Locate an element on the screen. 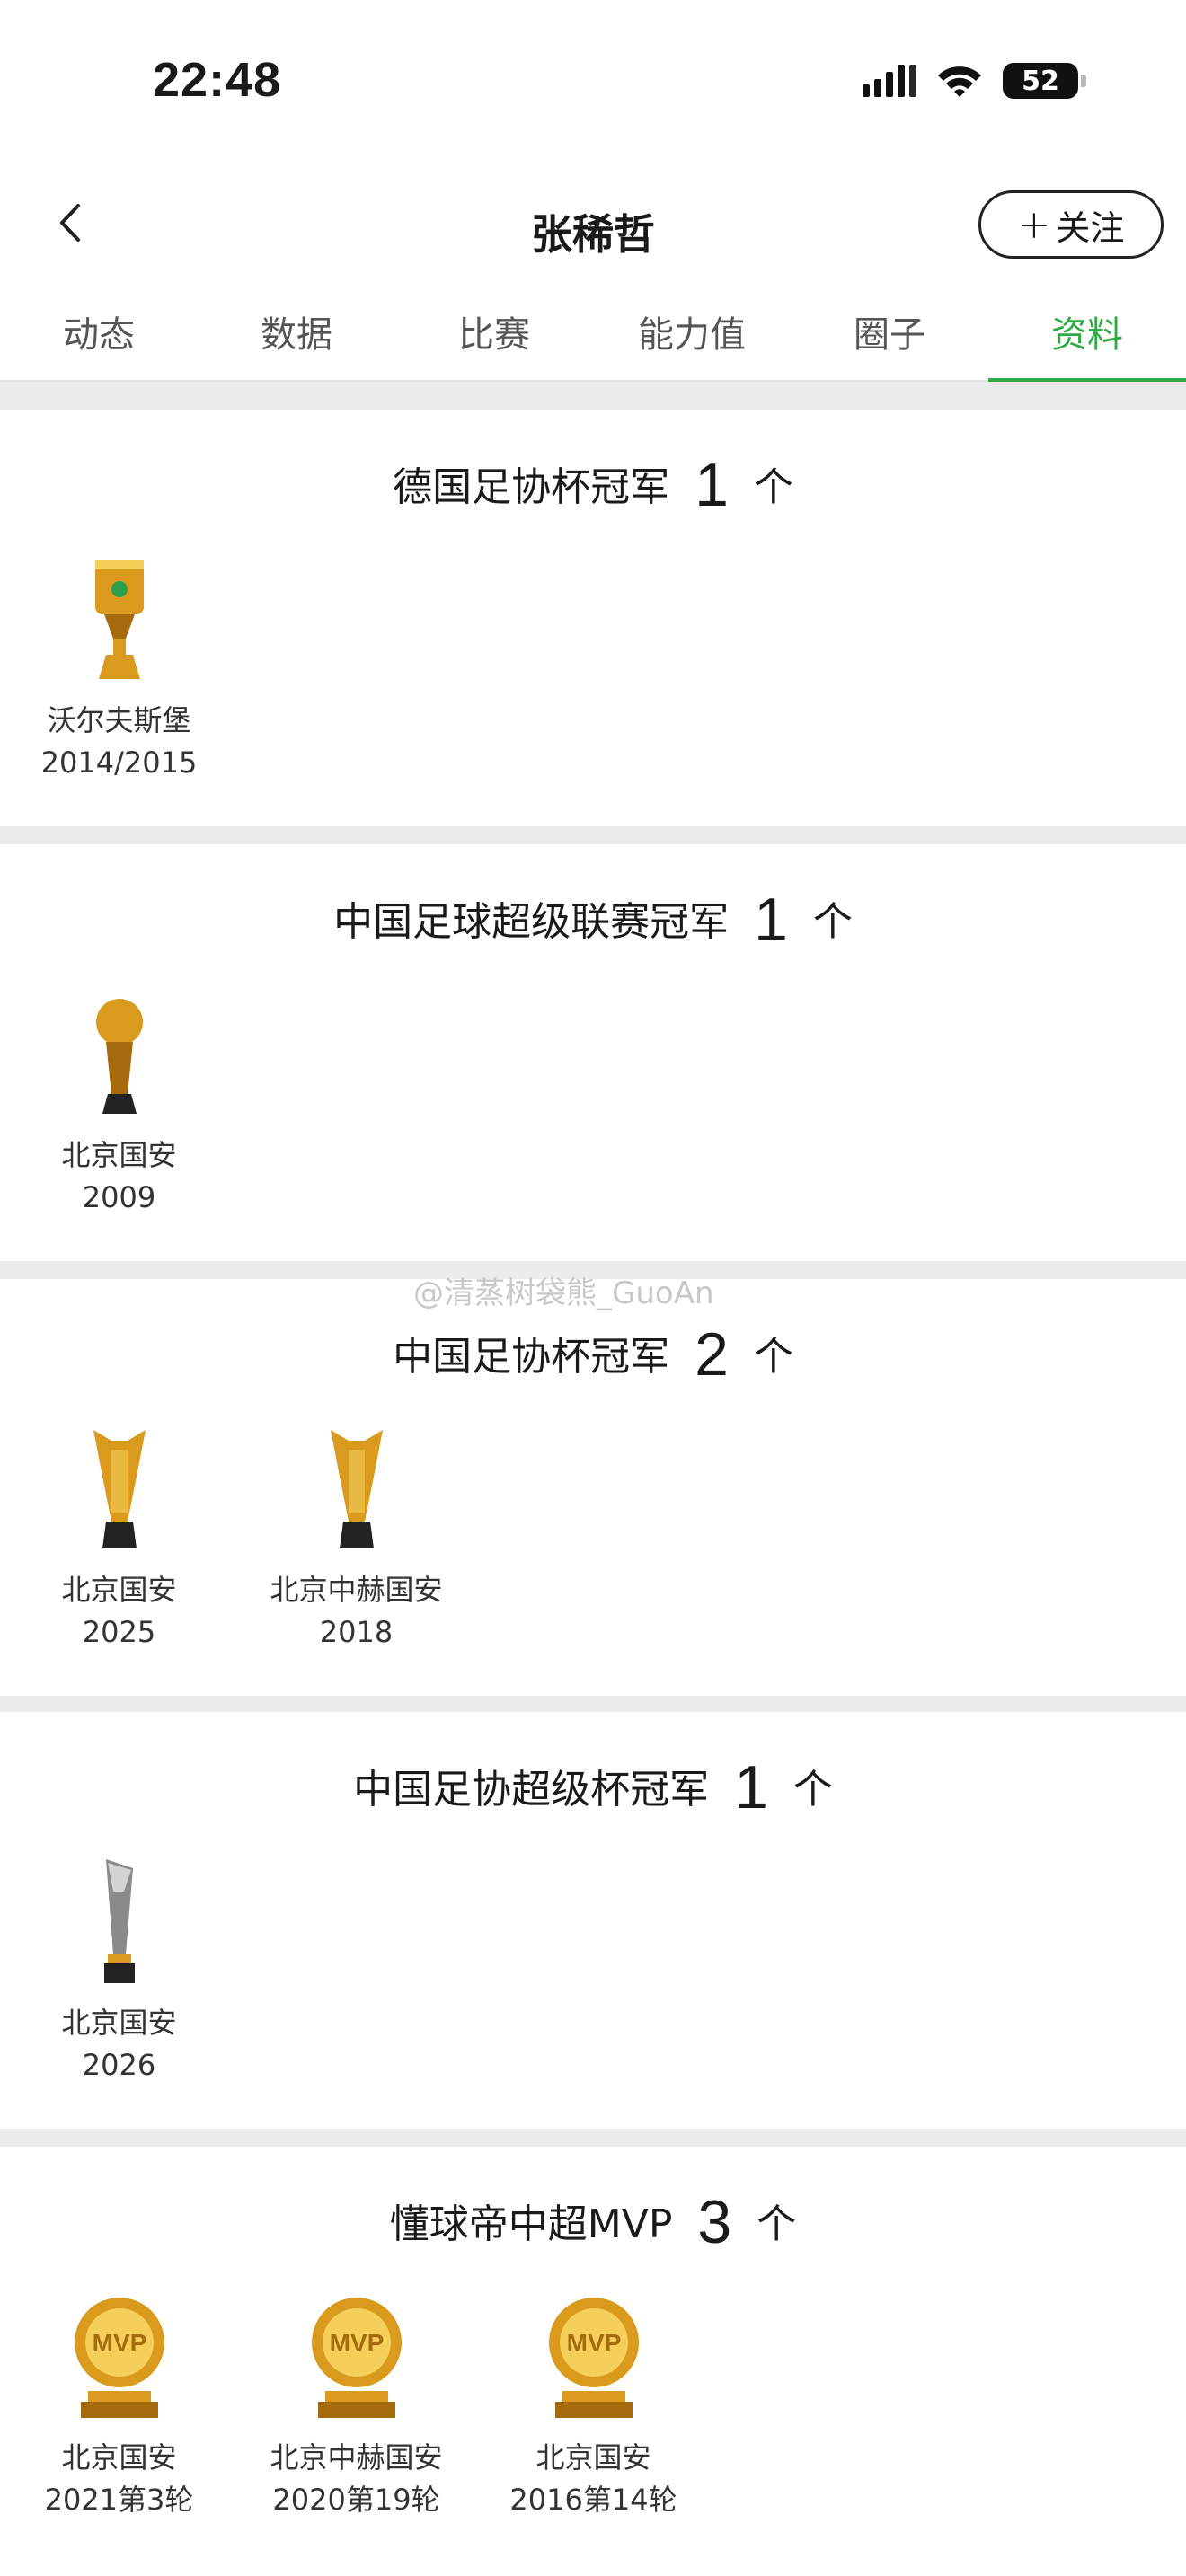 The width and height of the screenshot is (1186, 2576). honor-title: 懂球帝中超MVP 3 个 is located at coordinates (593, 2222).